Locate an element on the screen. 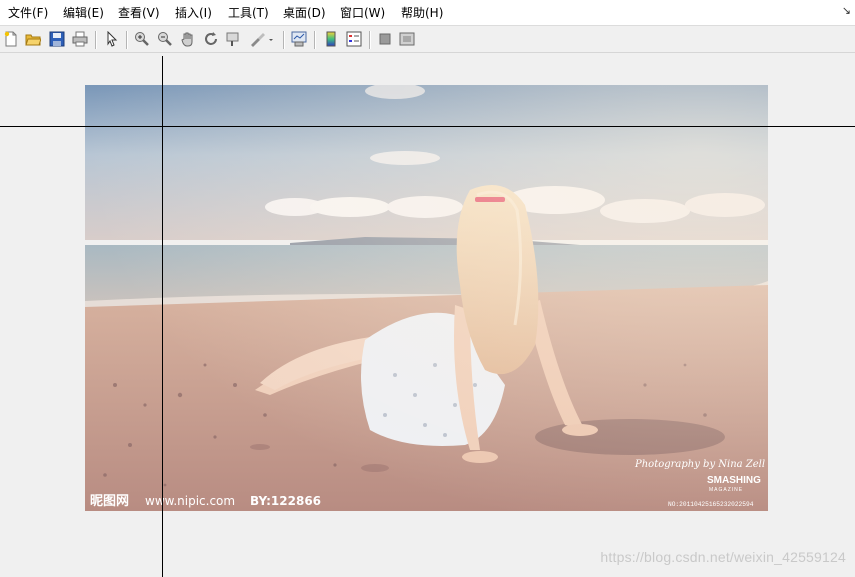 The image size is (855, 577). menu-edit: 编辑(E) is located at coordinates (83, 13).